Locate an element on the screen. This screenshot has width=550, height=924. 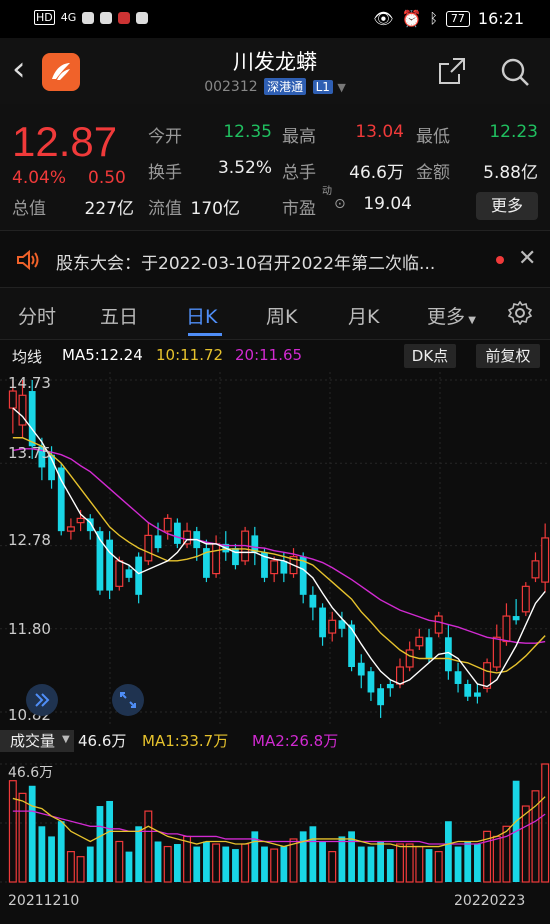
search-button is located at coordinates (515, 74).